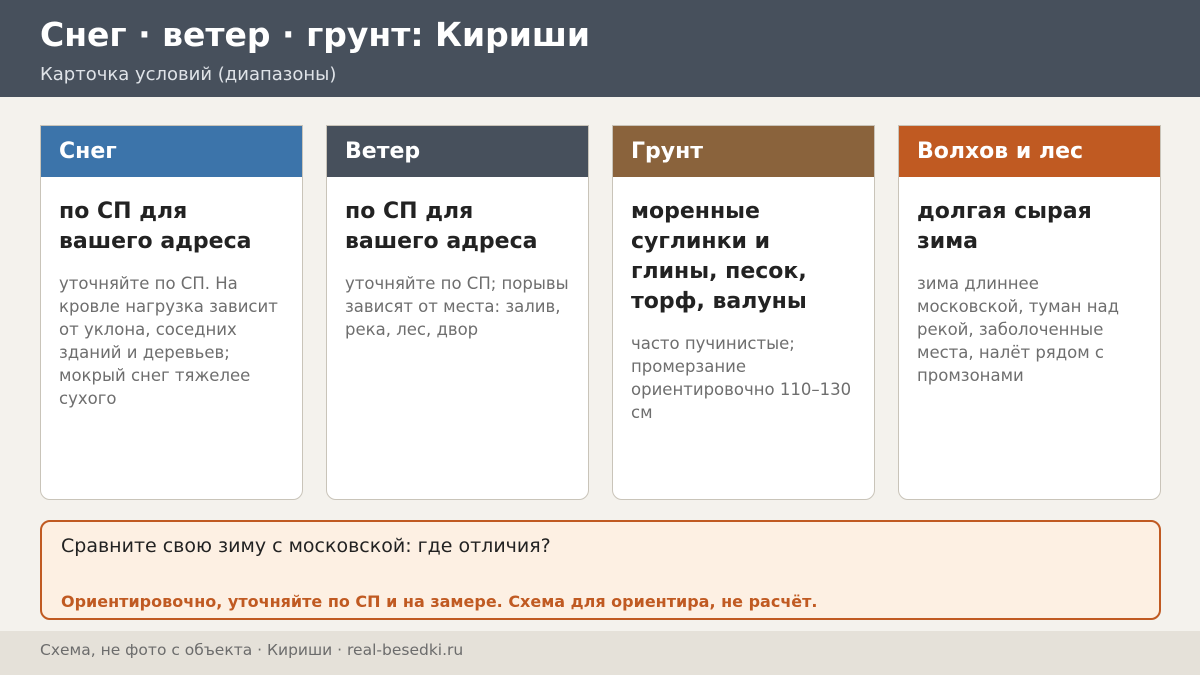 The height and width of the screenshot is (675, 1200). I want to click on card-heading: Грунт, so click(743, 151).